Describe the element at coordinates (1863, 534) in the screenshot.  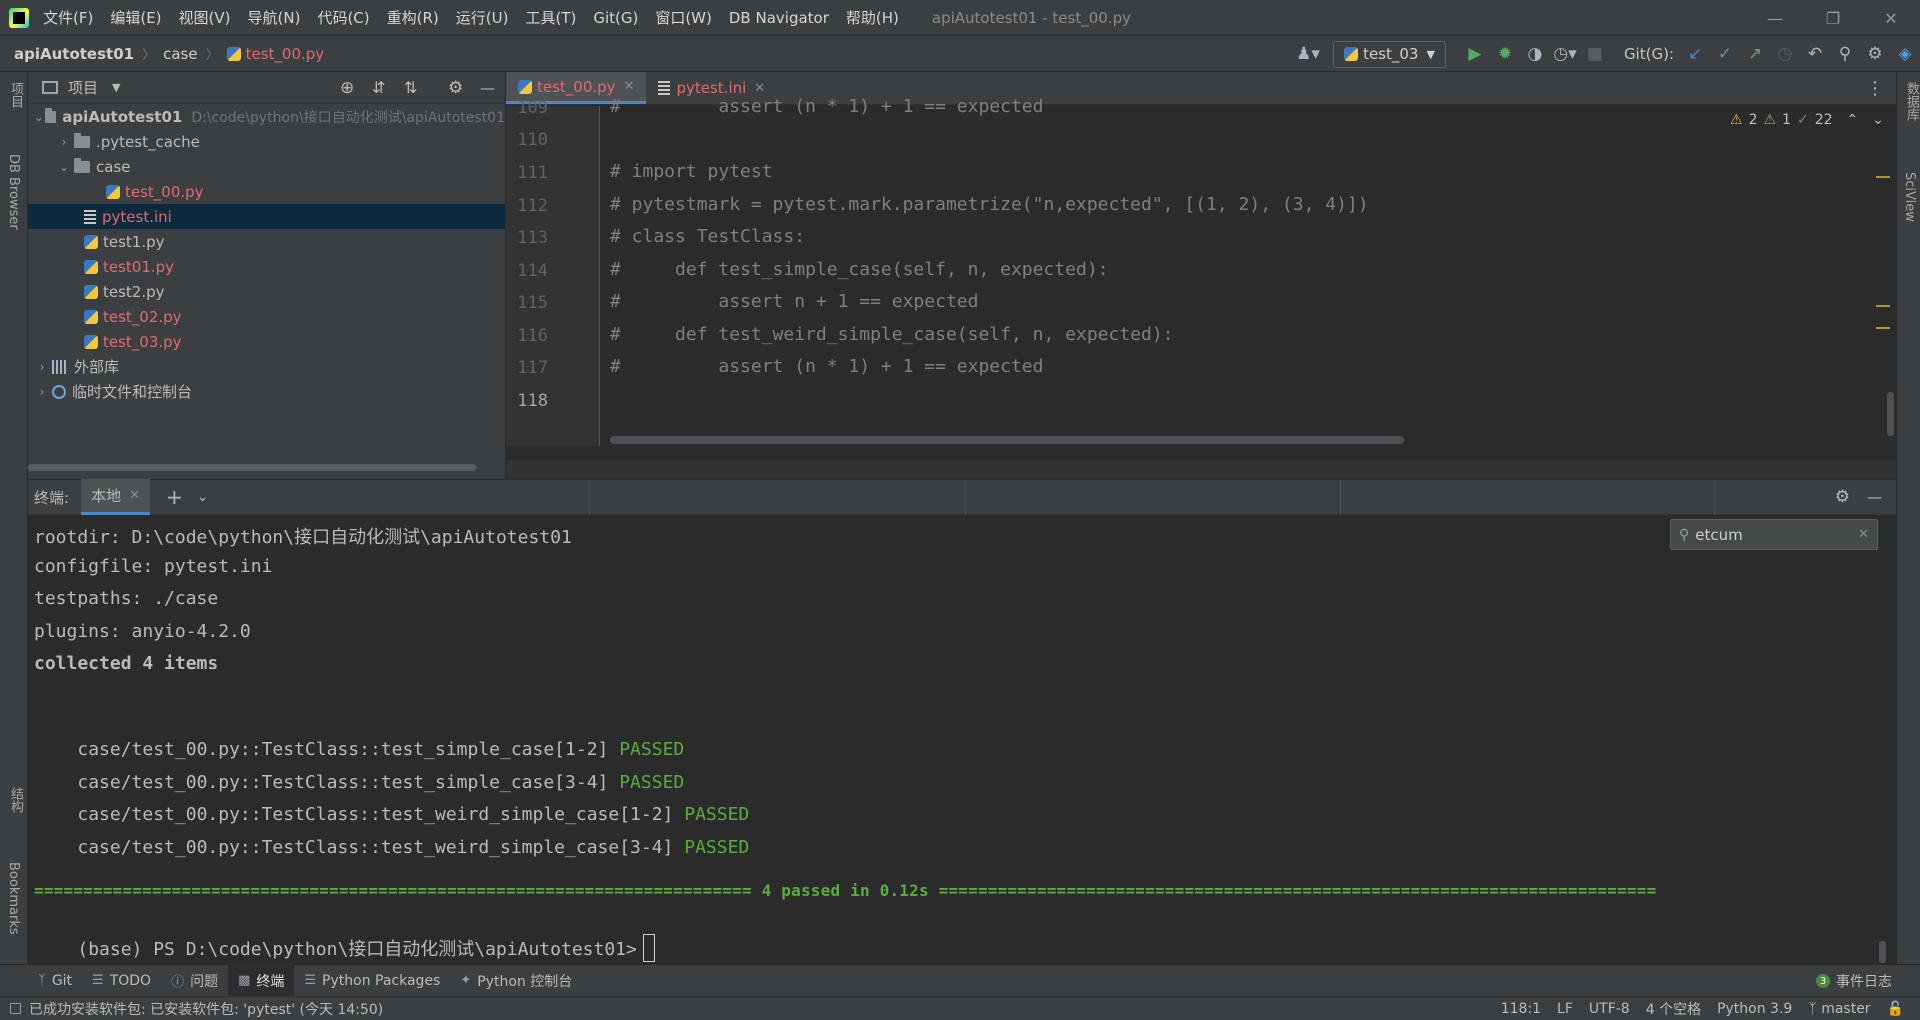
I see `clear-search-icon: ✕` at that location.